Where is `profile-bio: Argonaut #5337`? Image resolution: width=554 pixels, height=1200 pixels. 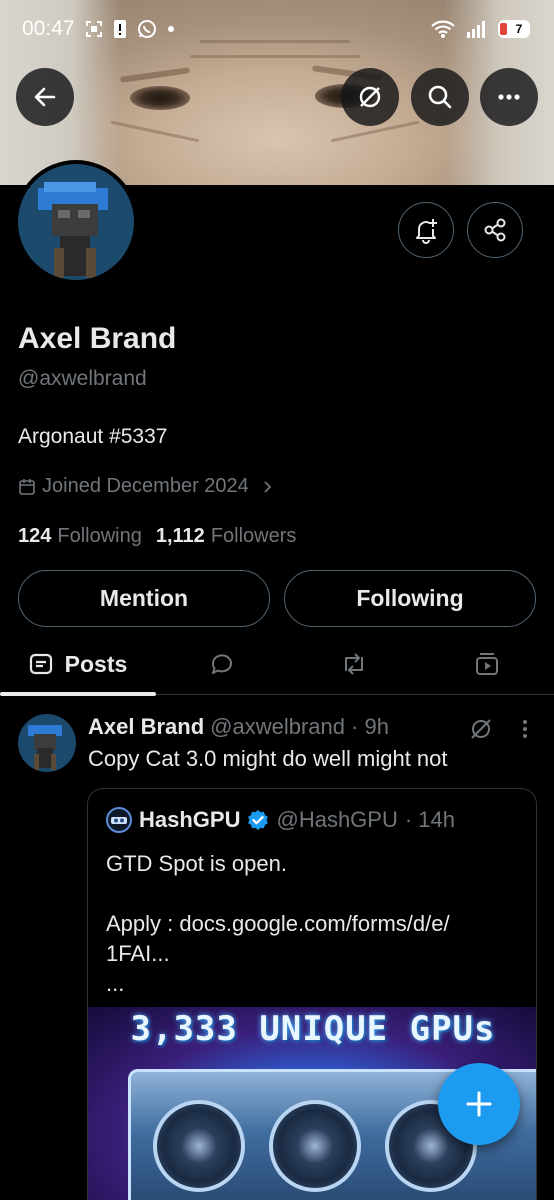 profile-bio: Argonaut #5337 is located at coordinates (93, 436).